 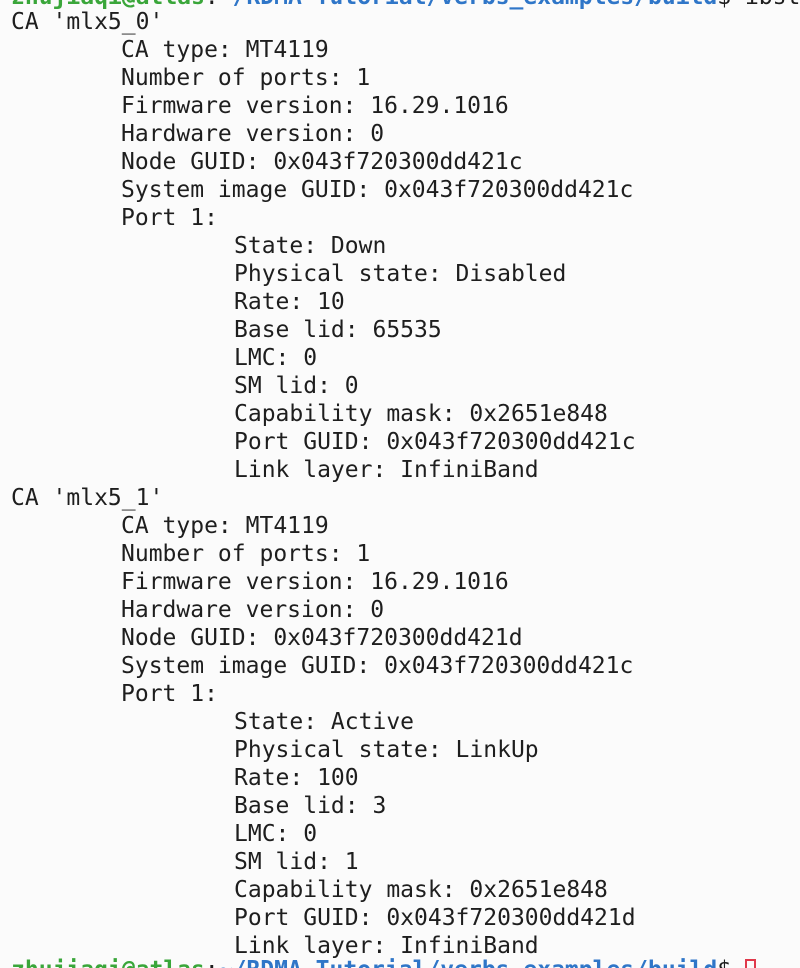 What do you see at coordinates (322, 162) in the screenshot?
I see `node-guid: Node GUID: 0x043f720300dd421c` at bounding box center [322, 162].